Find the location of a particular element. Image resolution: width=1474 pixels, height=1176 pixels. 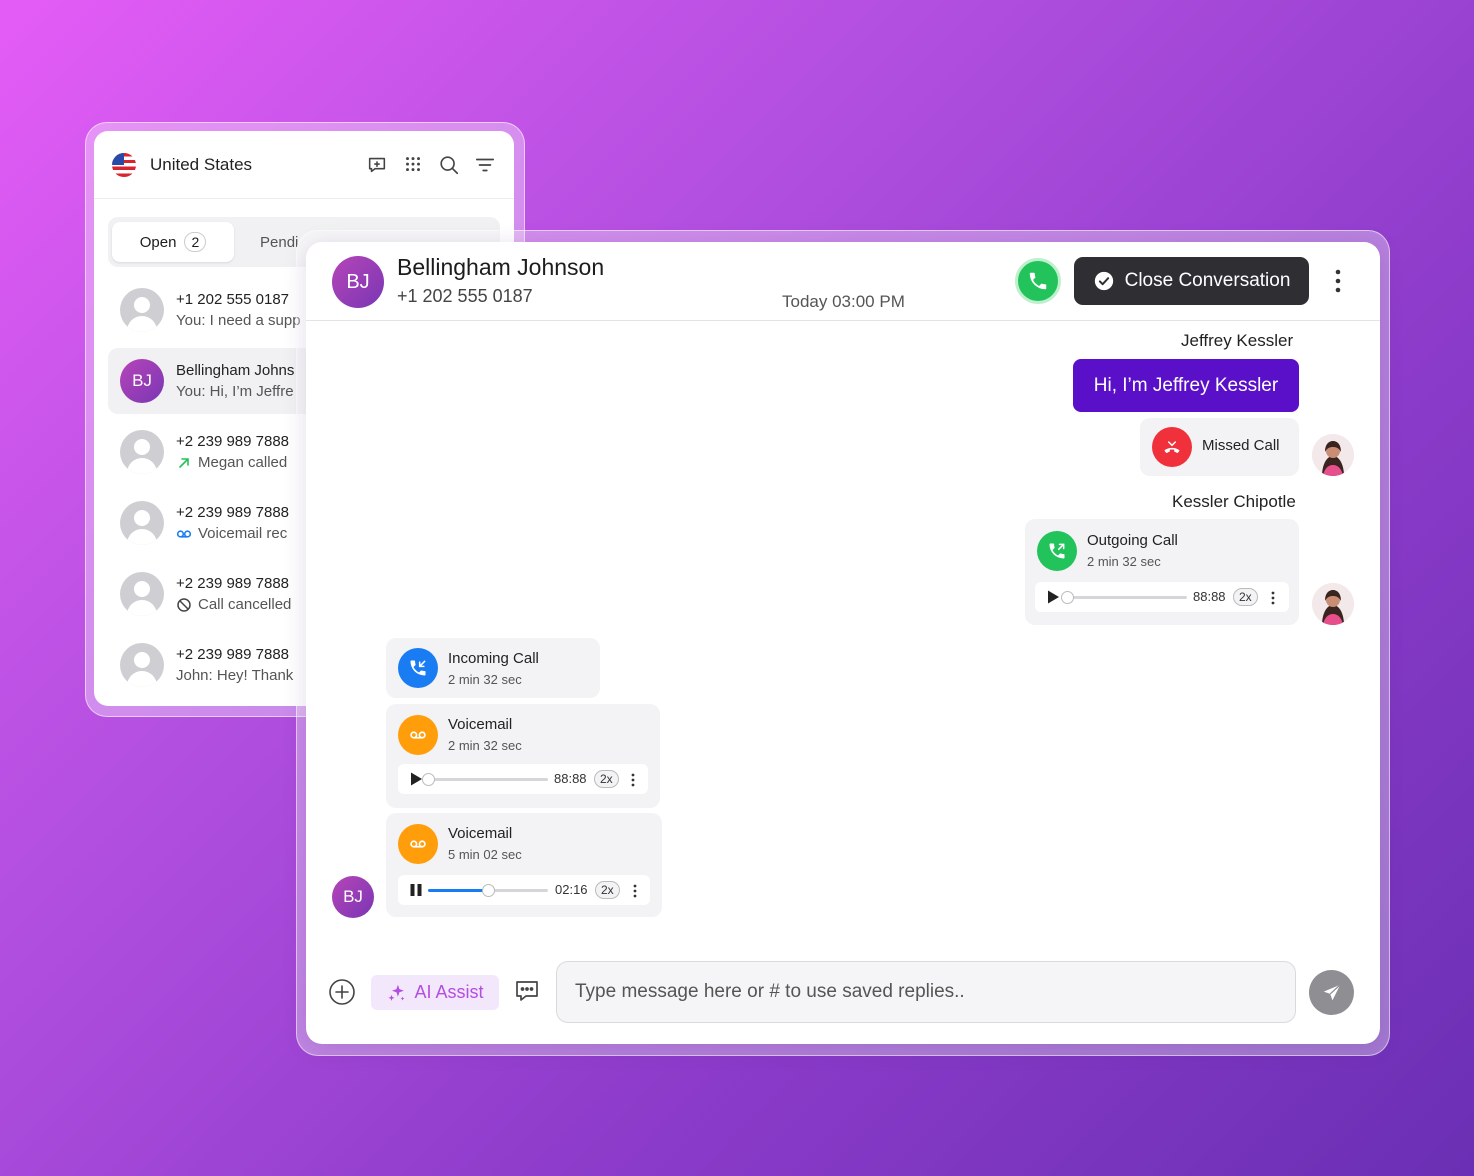

missed-call-label: Missed Call is located at coordinates (1241, 445).